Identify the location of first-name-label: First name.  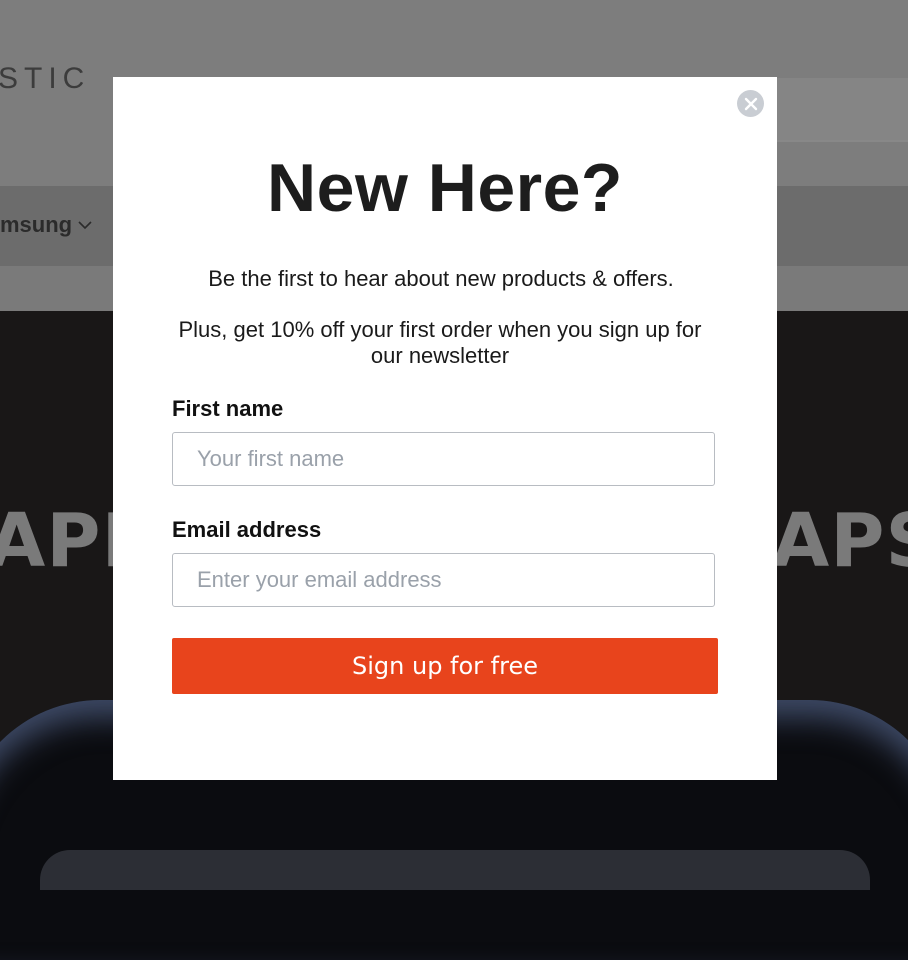
(228, 408).